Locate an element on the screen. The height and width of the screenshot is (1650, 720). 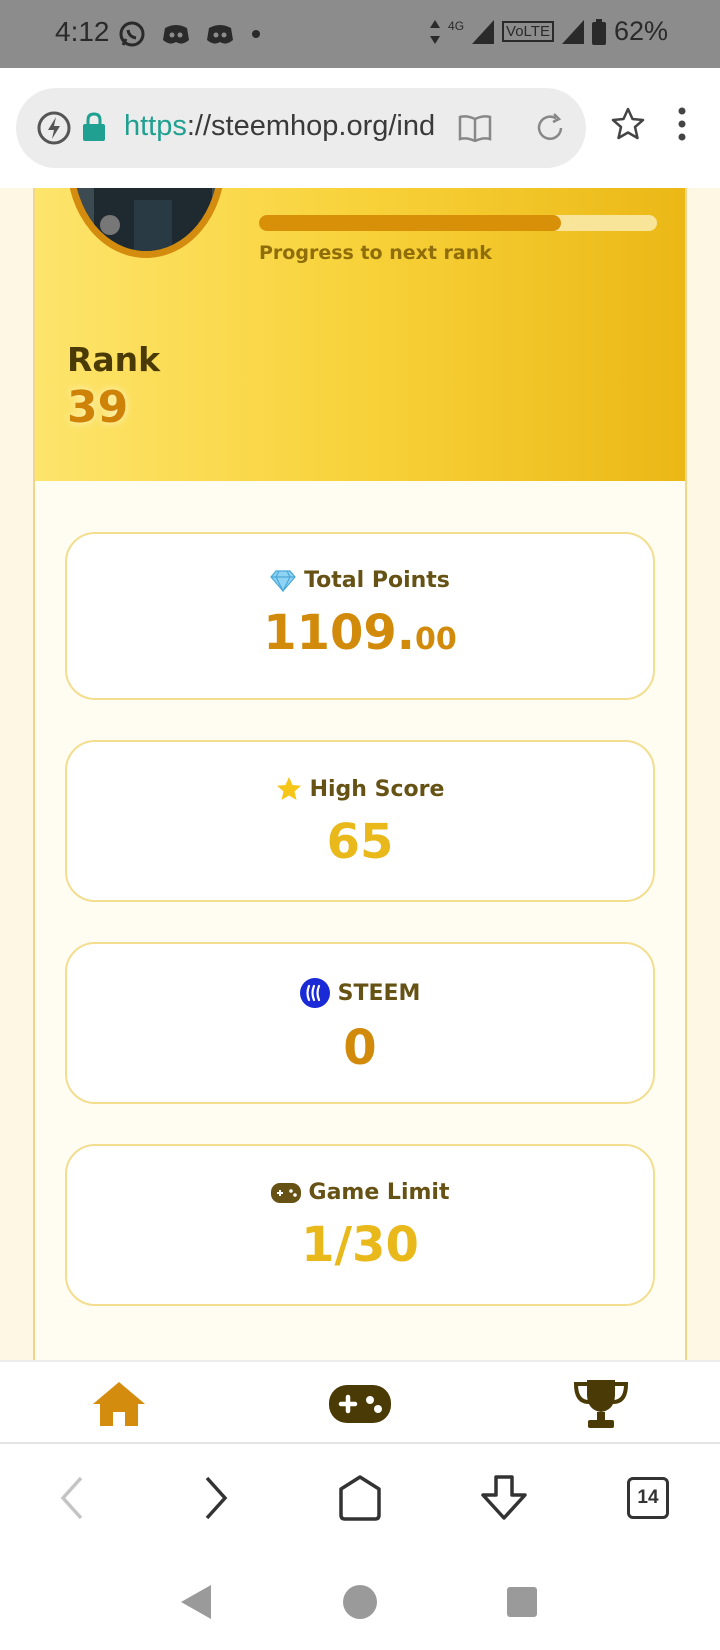
avatar is located at coordinates (146, 223).